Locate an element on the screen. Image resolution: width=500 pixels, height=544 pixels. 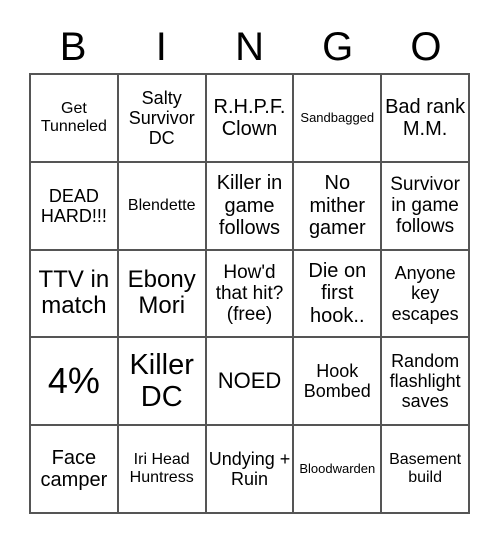
bingo-cell: Anyone key escapes is located at coordinates (425, 293).